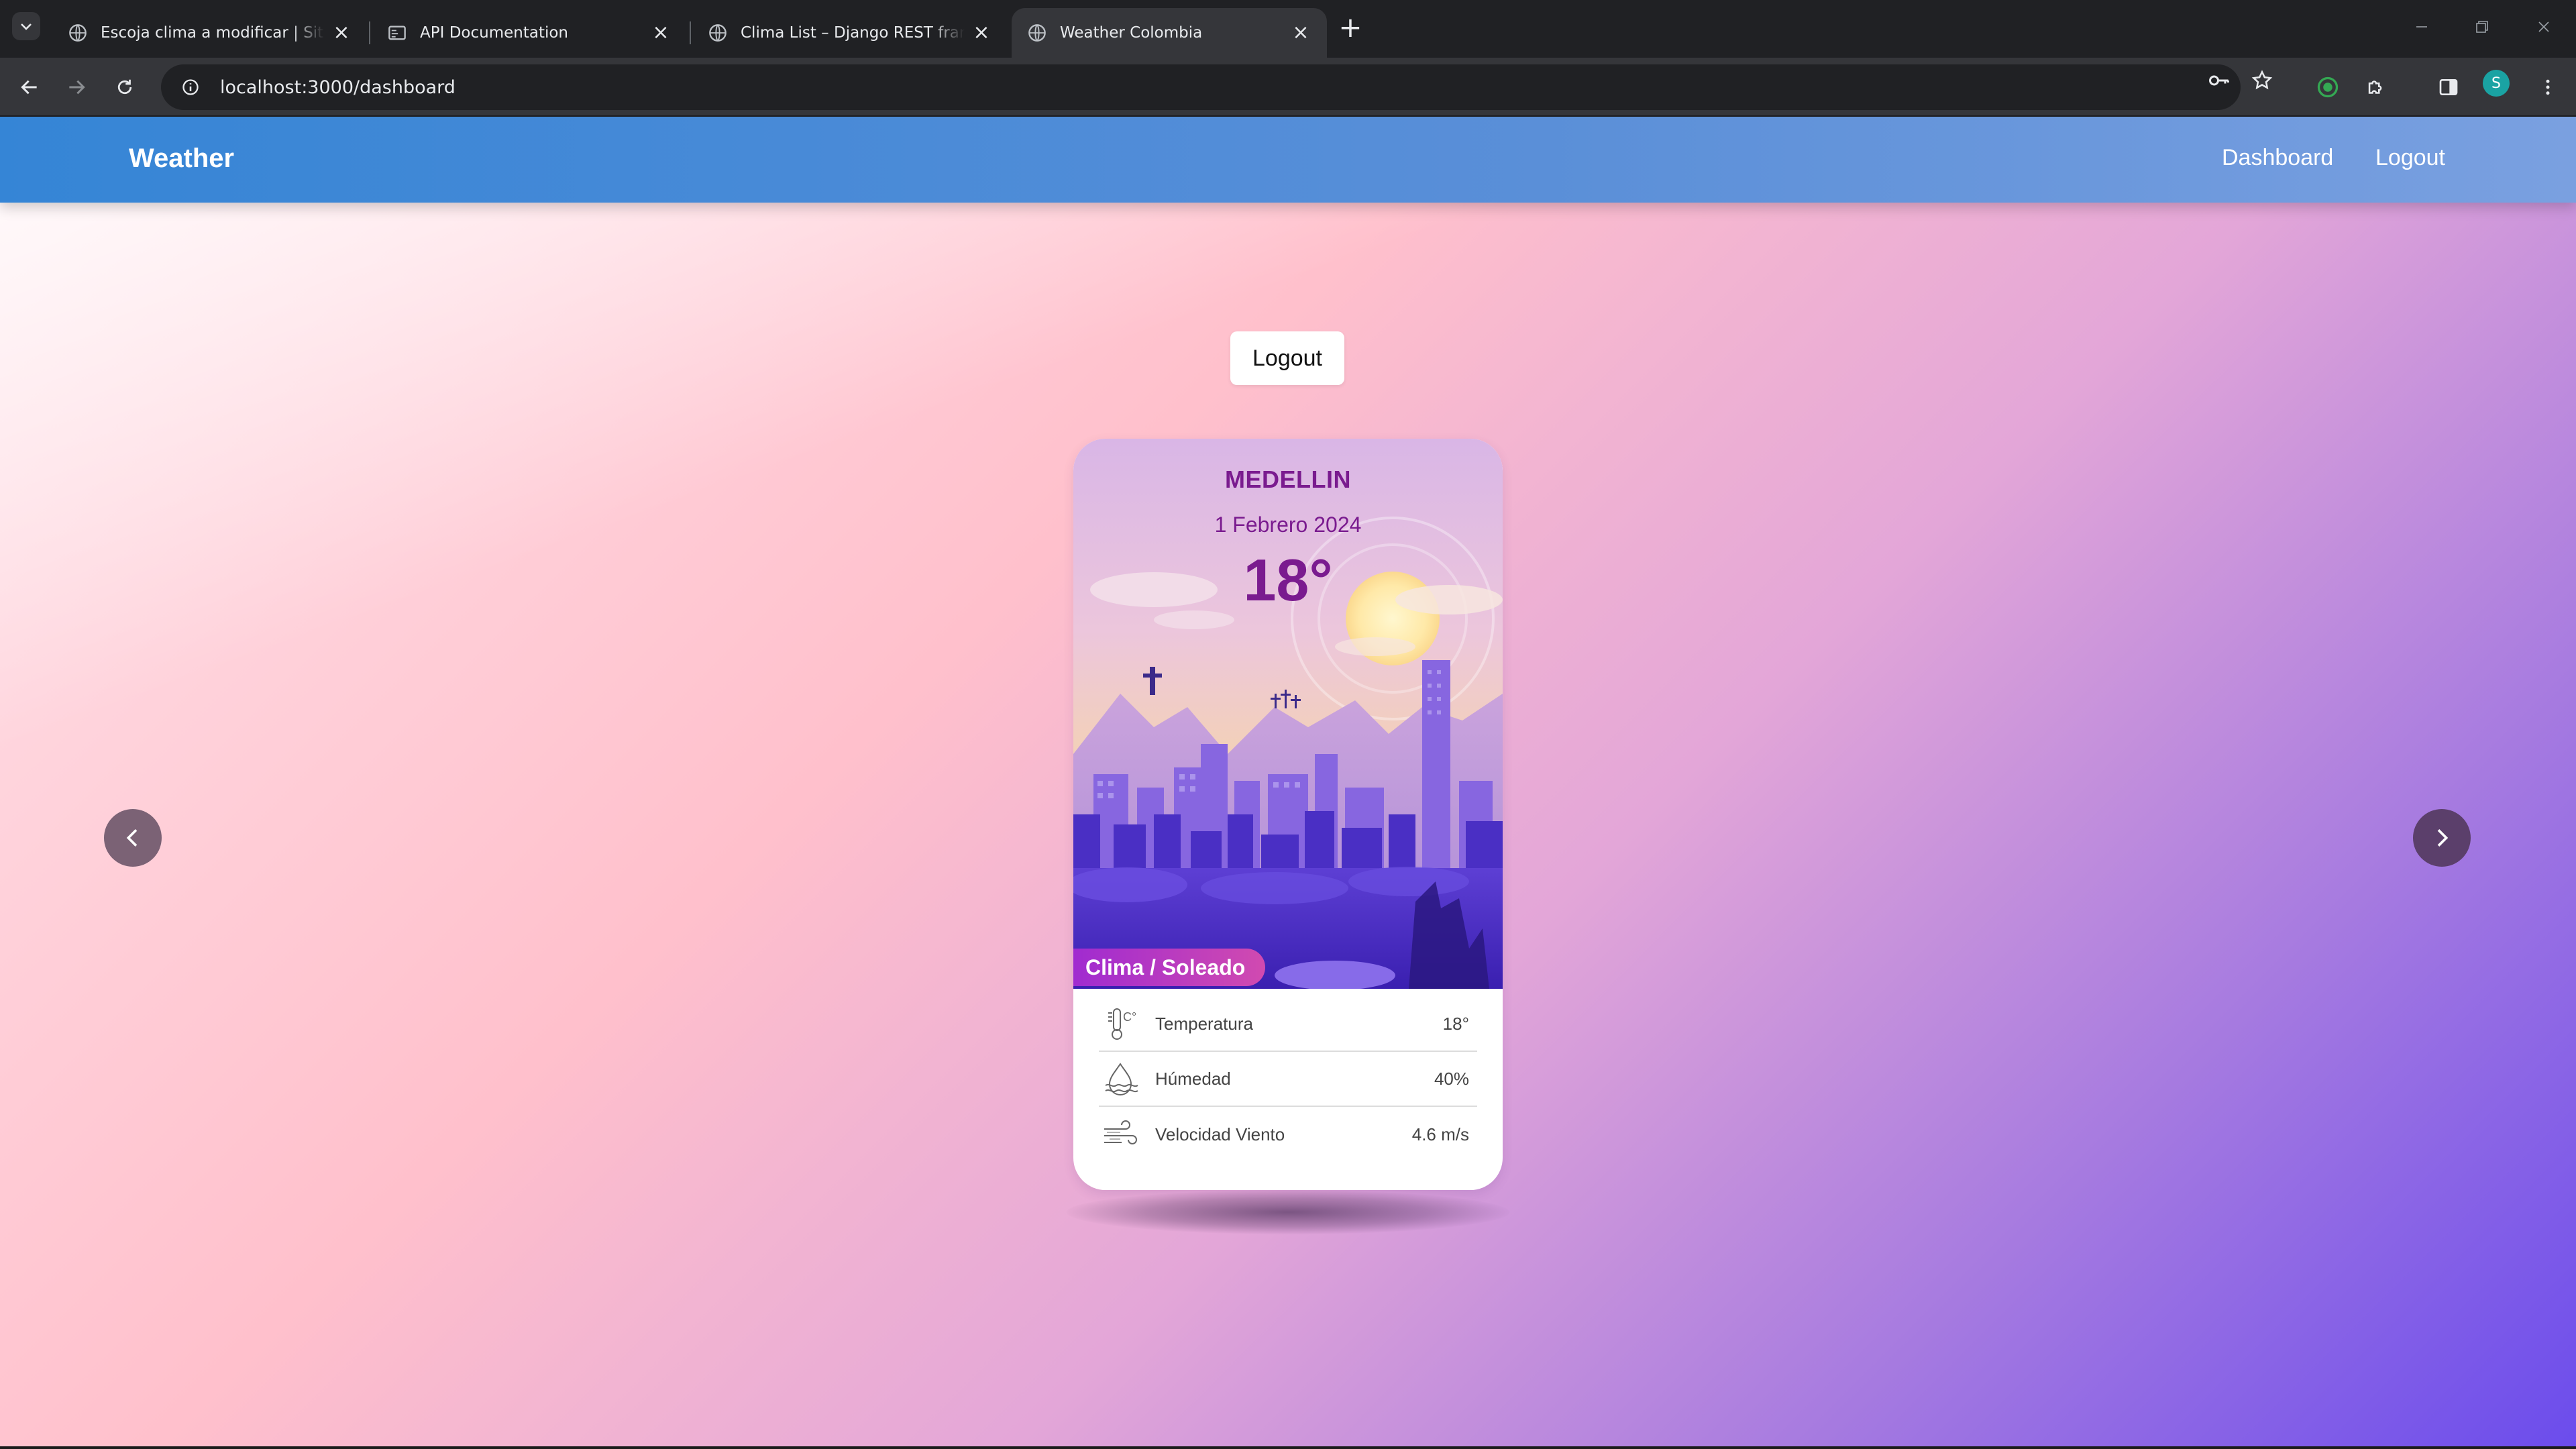 This screenshot has height=1449, width=2576. What do you see at coordinates (2328, 87) in the screenshot?
I see `extension-target-icon` at bounding box center [2328, 87].